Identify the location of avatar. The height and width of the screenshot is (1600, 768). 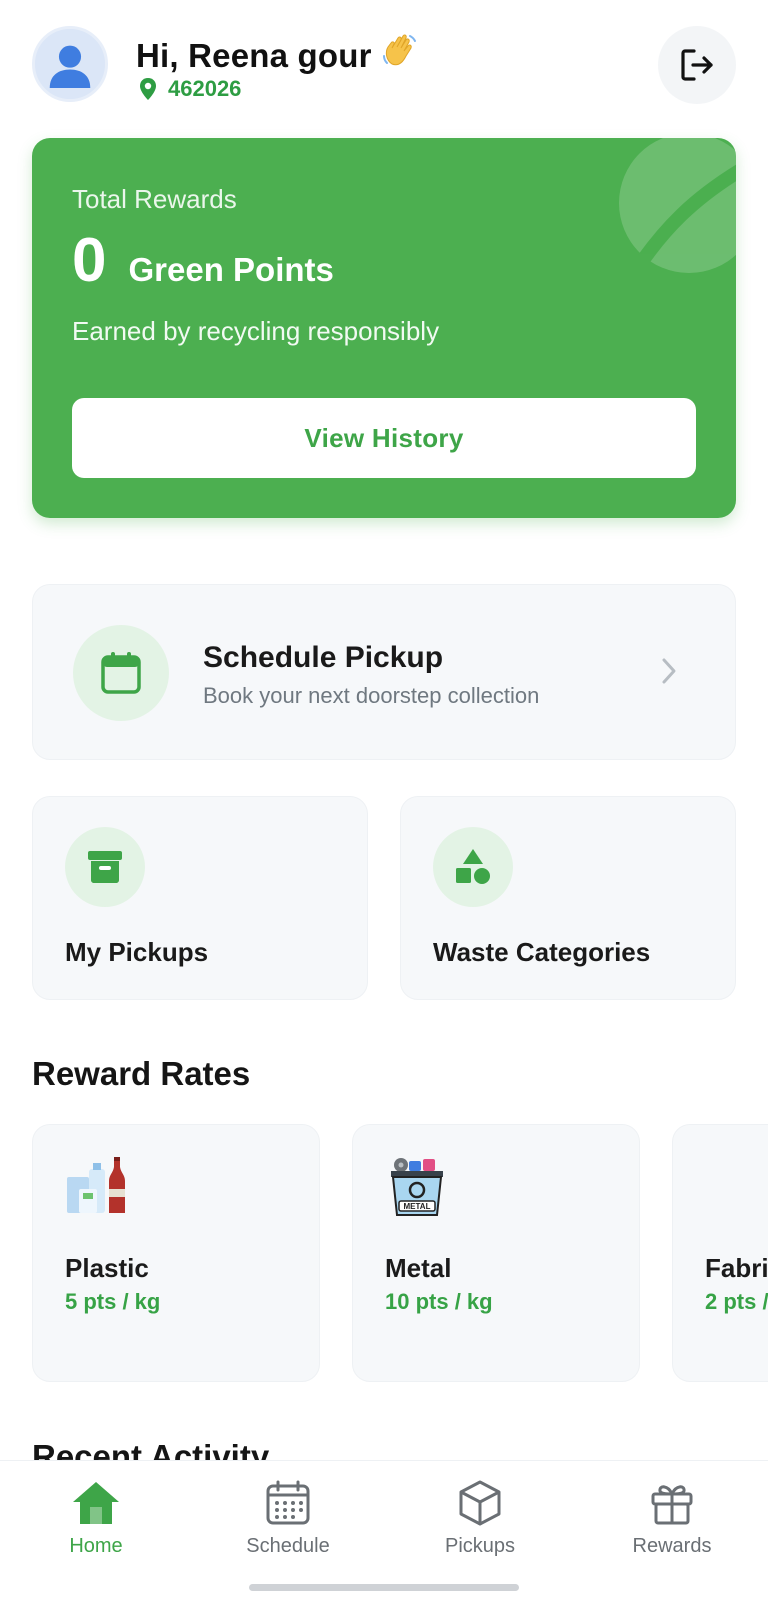
(70, 64).